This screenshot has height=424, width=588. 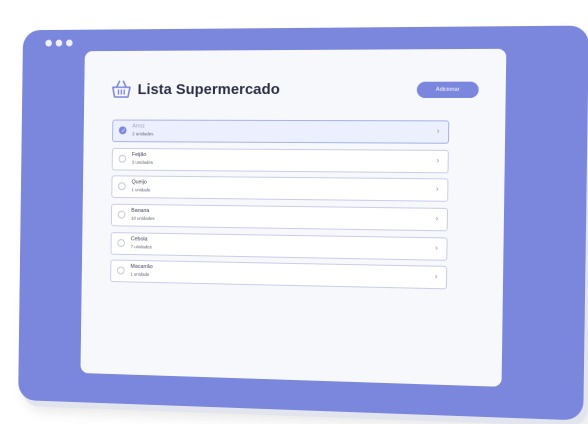 I want to click on item-name: Arroz, so click(x=138, y=126).